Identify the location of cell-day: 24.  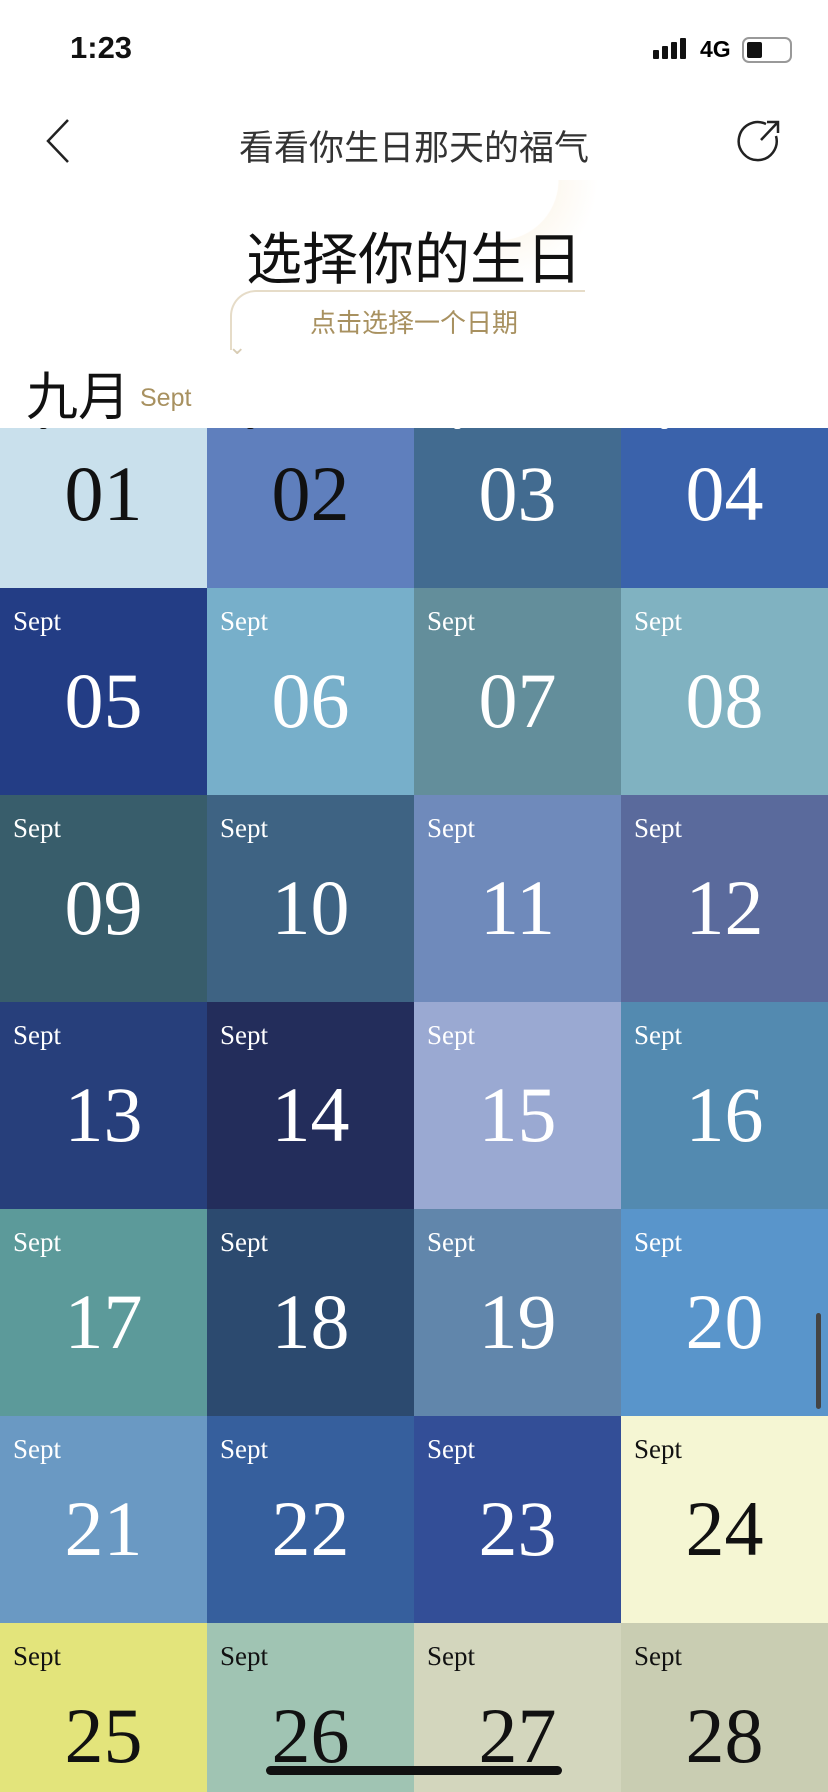
(724, 1528).